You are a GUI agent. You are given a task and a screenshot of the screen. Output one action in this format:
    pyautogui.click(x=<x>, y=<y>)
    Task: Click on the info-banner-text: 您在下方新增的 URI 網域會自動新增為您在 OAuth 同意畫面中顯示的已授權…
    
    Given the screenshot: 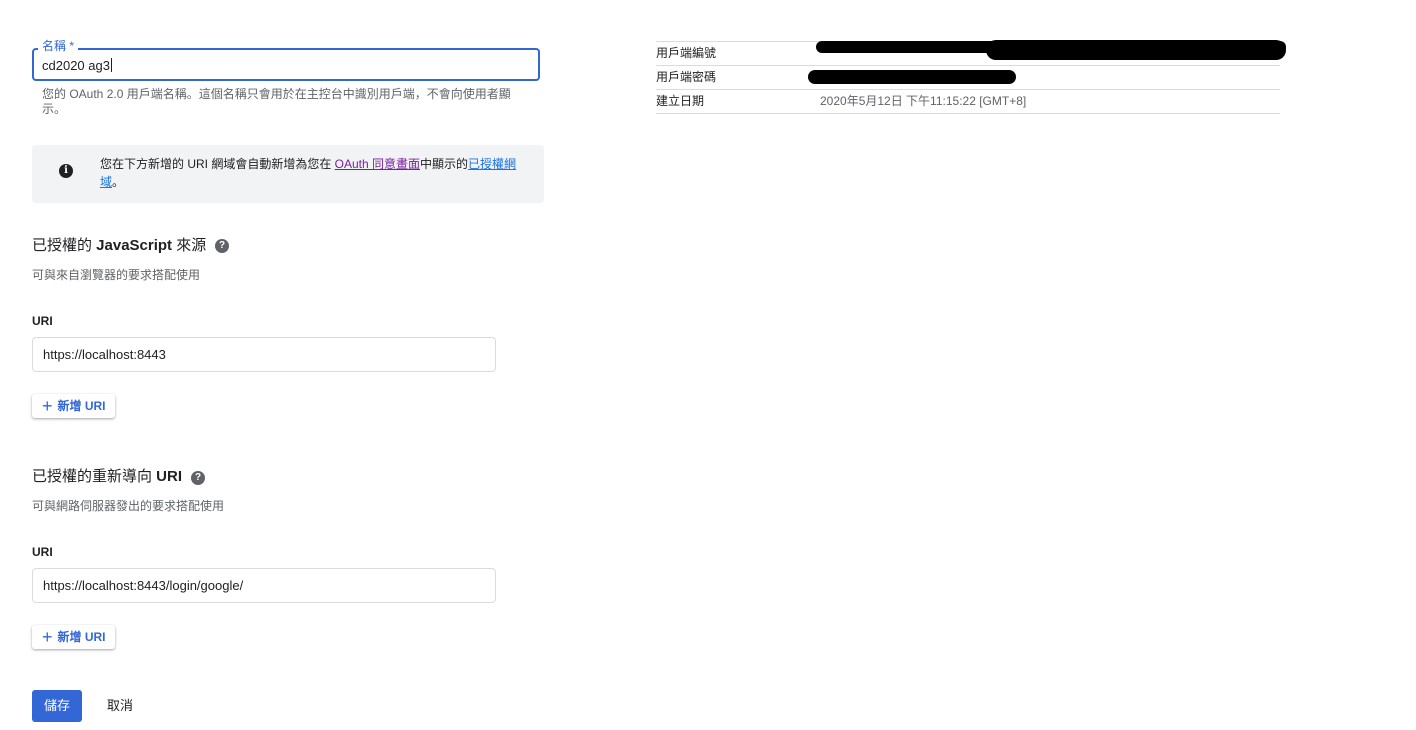 What is the action you would take?
    pyautogui.click(x=308, y=173)
    